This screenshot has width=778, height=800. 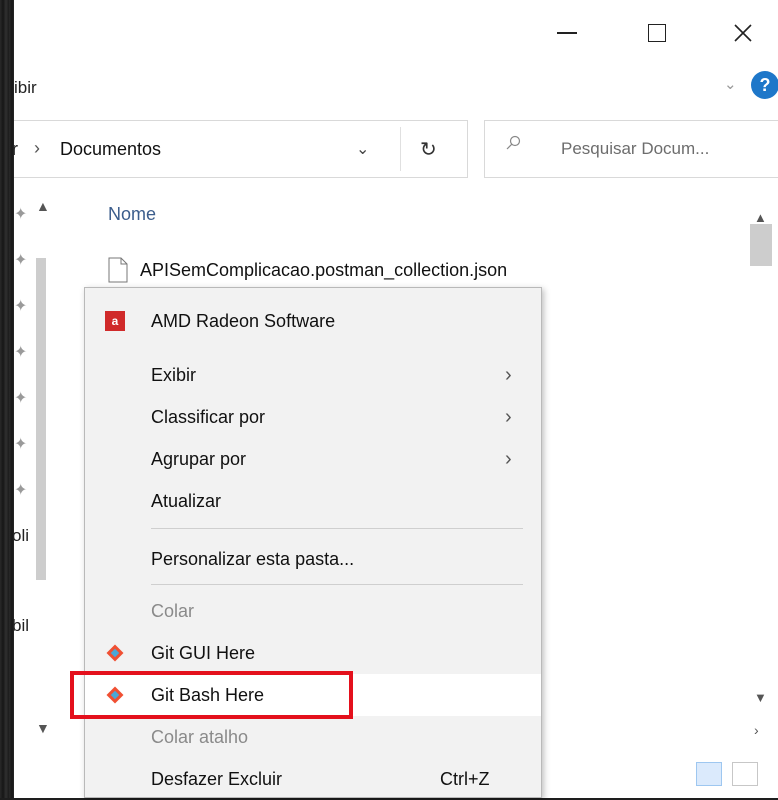 I want to click on menu-item-exibir: Exibir ›, so click(x=313, y=375).